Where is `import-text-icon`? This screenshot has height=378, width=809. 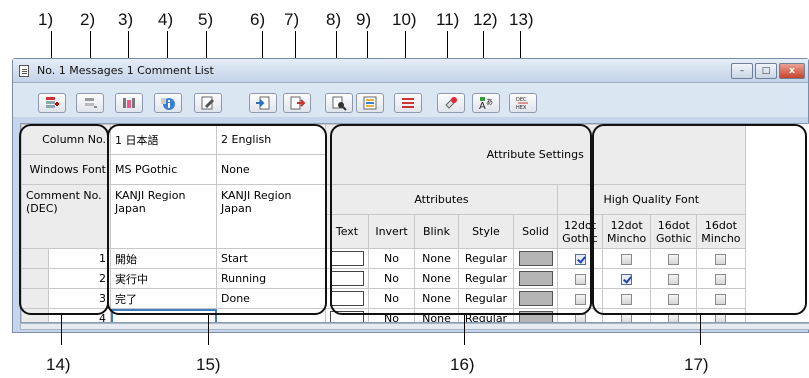 import-text-icon is located at coordinates (263, 103).